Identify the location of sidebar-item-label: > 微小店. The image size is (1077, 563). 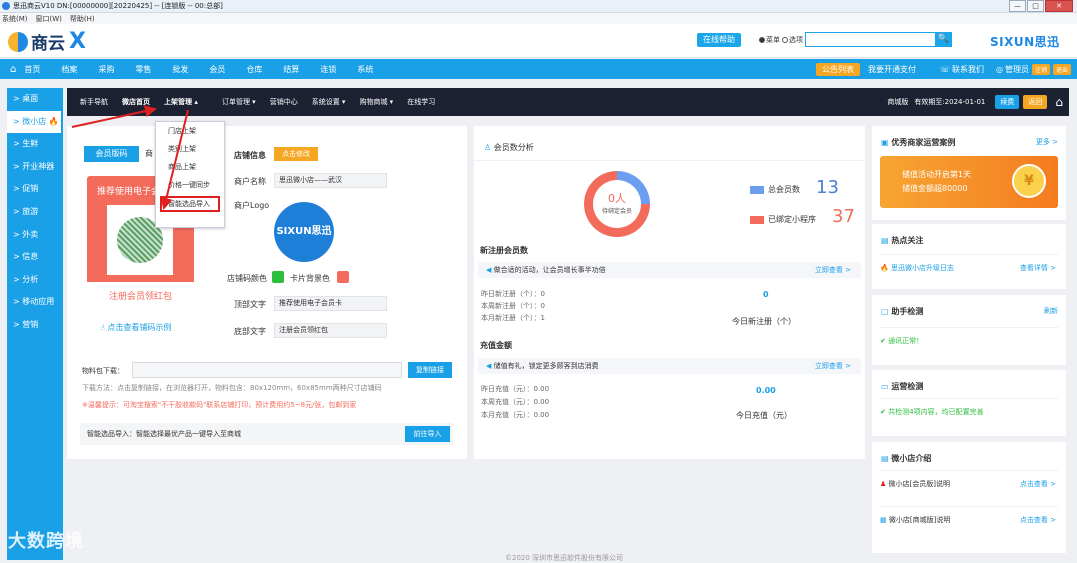
(30, 121).